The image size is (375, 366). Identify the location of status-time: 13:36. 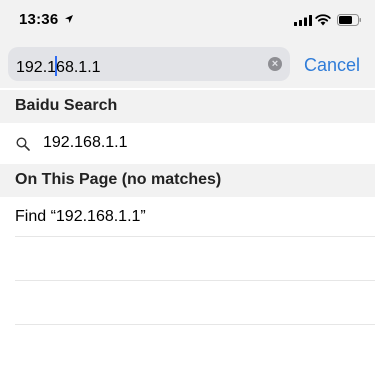
(39, 19).